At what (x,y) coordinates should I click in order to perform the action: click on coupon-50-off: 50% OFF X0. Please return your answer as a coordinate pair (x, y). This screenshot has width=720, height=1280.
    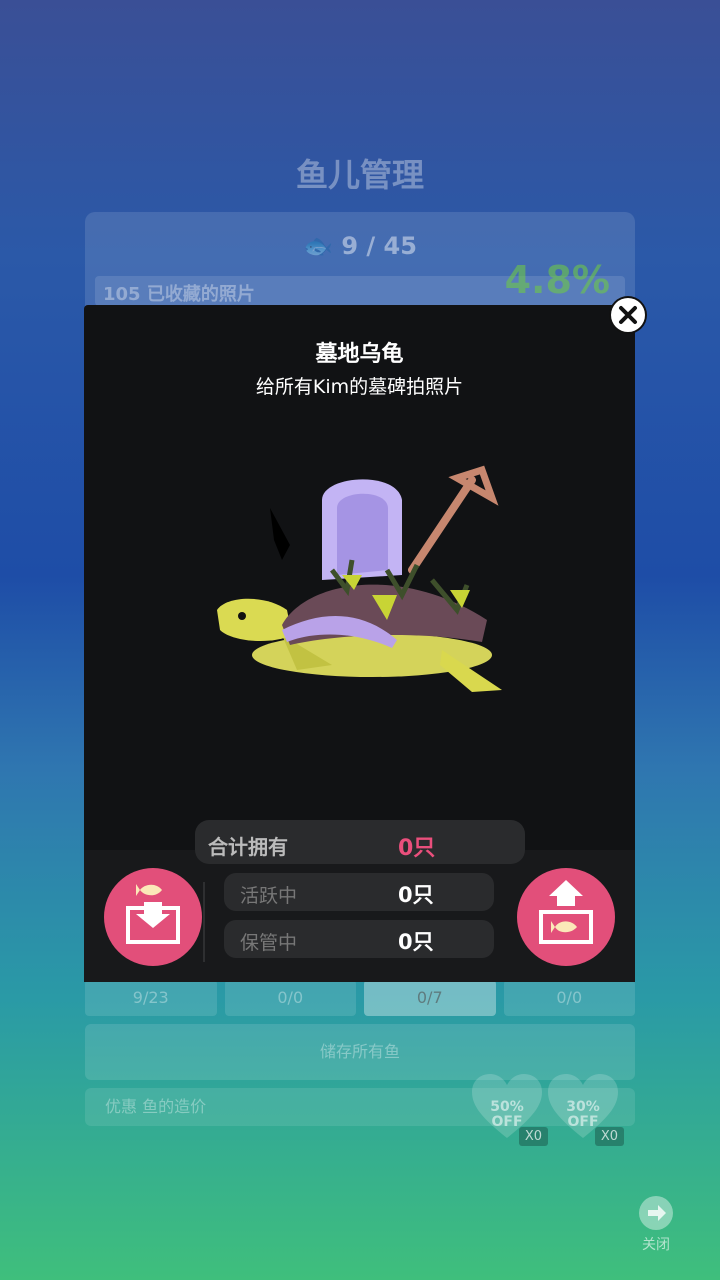
    Looking at the image, I should click on (510, 1110).